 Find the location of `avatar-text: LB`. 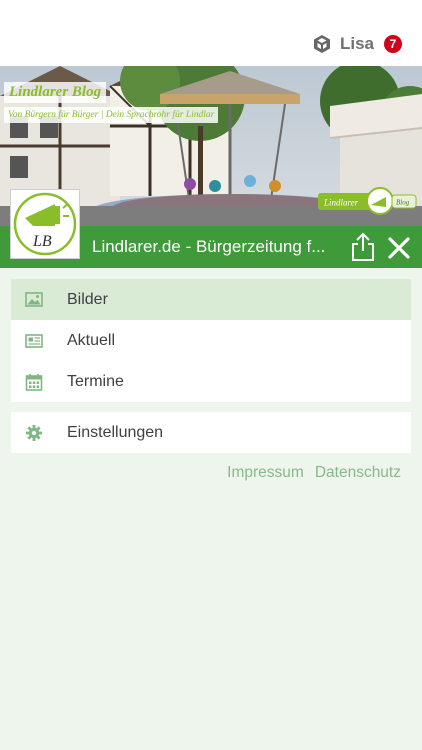

avatar-text: LB is located at coordinates (42, 241).